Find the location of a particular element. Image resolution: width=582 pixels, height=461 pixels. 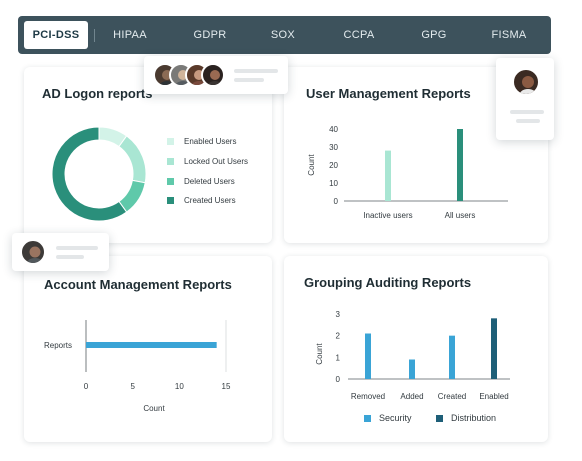

tab-pci-dss: PCI-DSS is located at coordinates (56, 35).